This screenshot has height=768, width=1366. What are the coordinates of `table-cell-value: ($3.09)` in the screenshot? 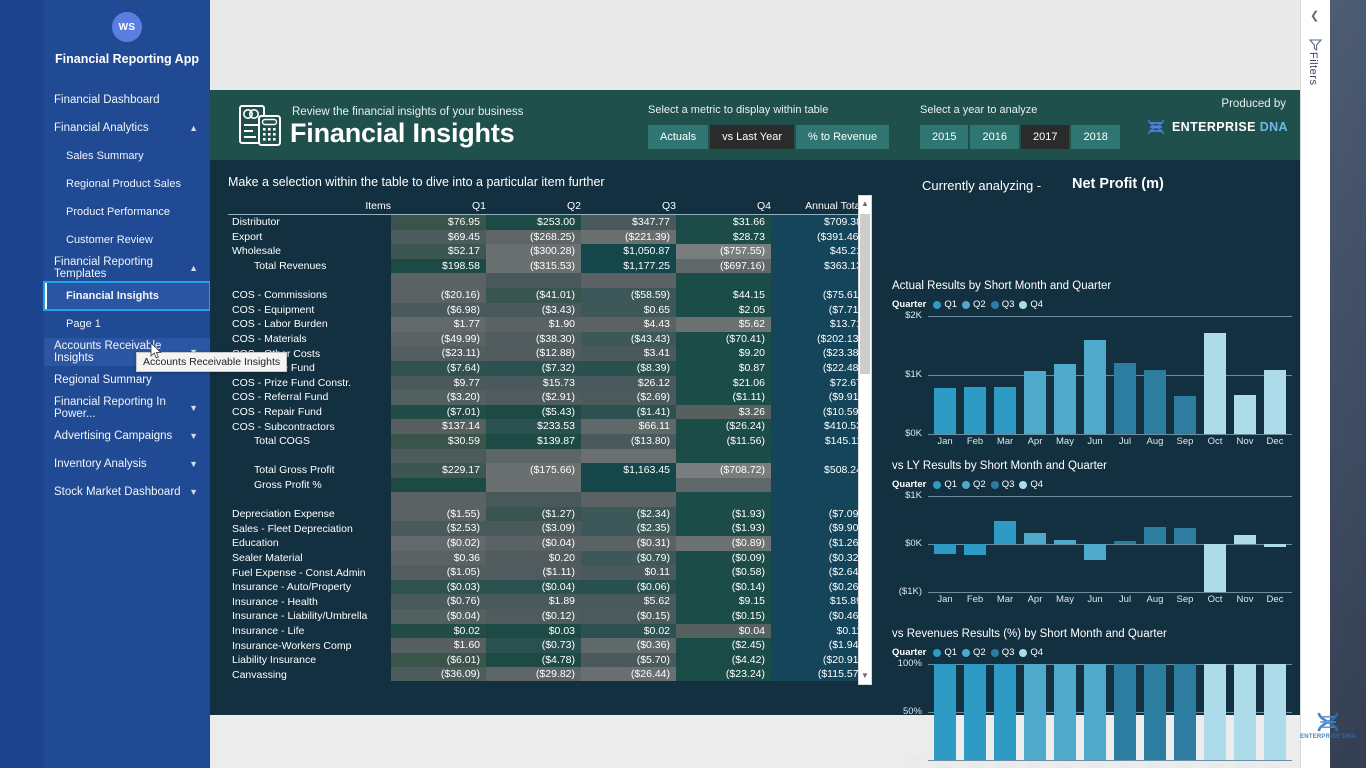 It's located at (533, 529).